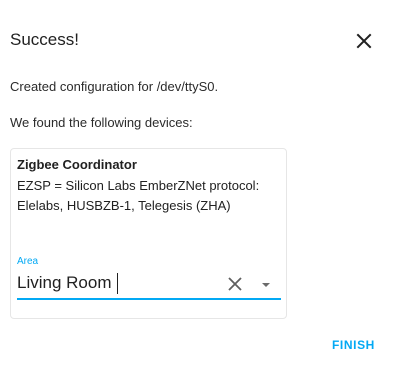 Image resolution: width=404 pixels, height=367 pixels. Describe the element at coordinates (44, 39) in the screenshot. I see `dialog-title: Success!` at that location.